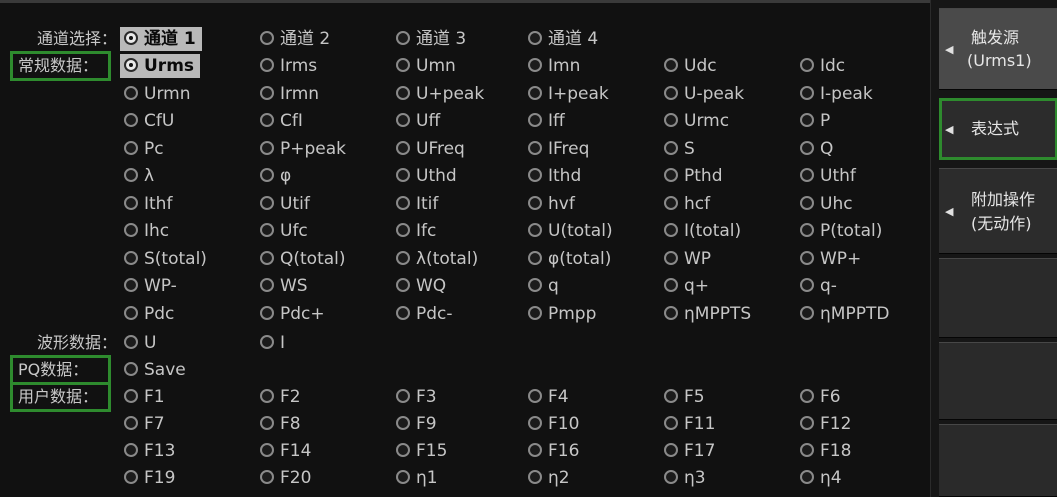 This screenshot has height=497, width=1057. I want to click on option-item: λ, so click(140, 176).